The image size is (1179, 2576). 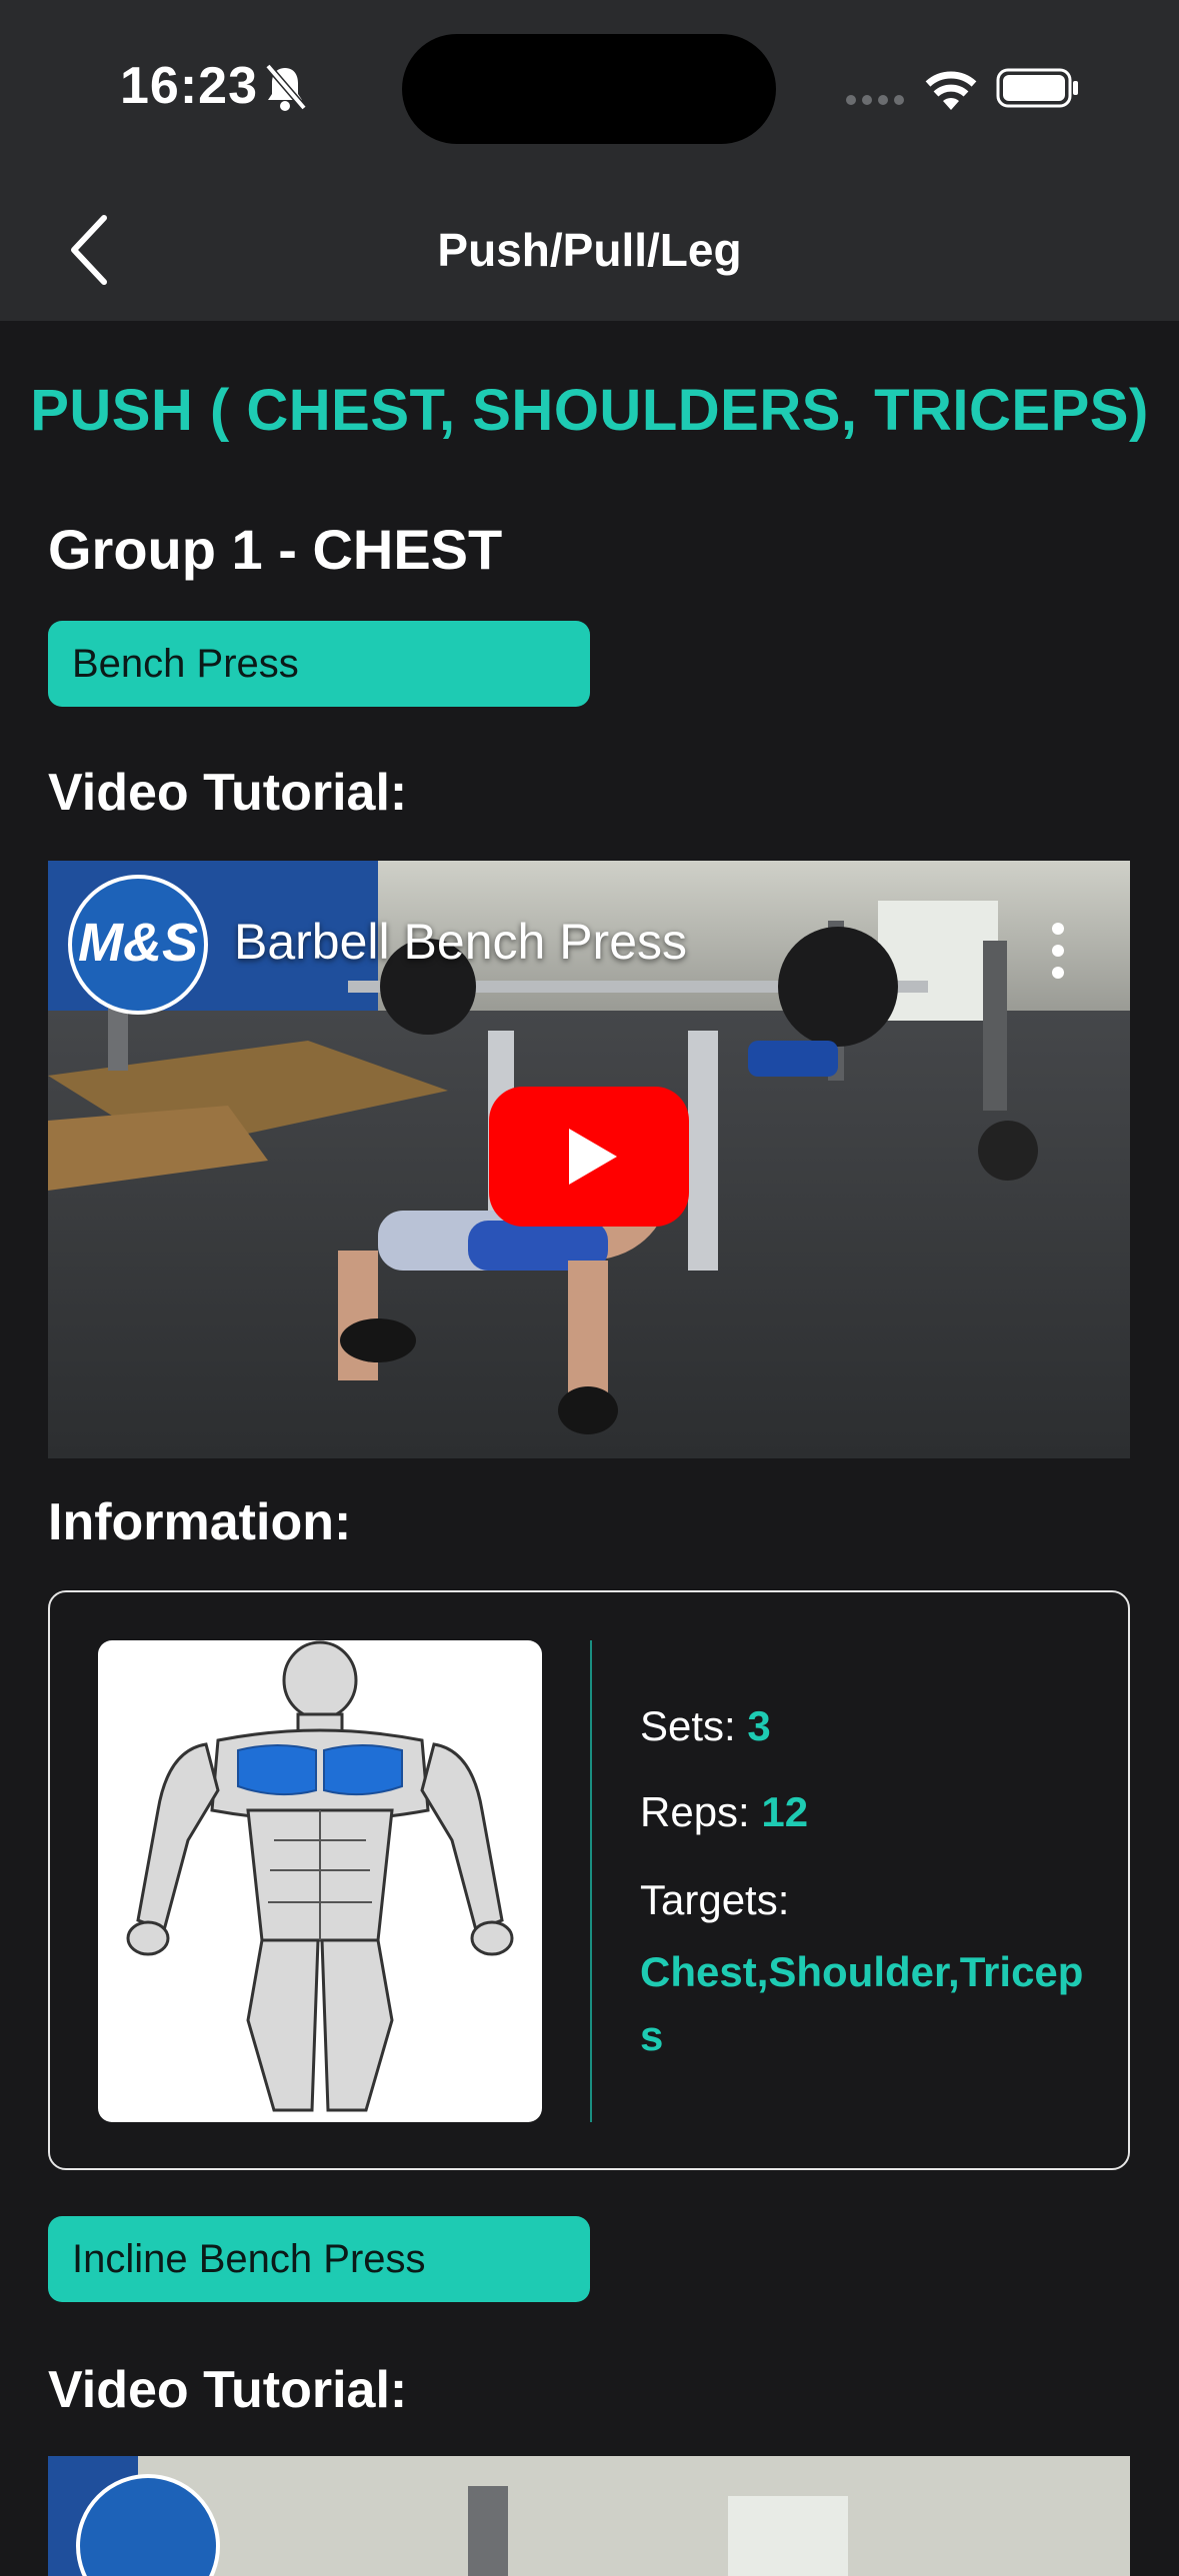 I want to click on sets-value: 3, so click(x=759, y=1726).